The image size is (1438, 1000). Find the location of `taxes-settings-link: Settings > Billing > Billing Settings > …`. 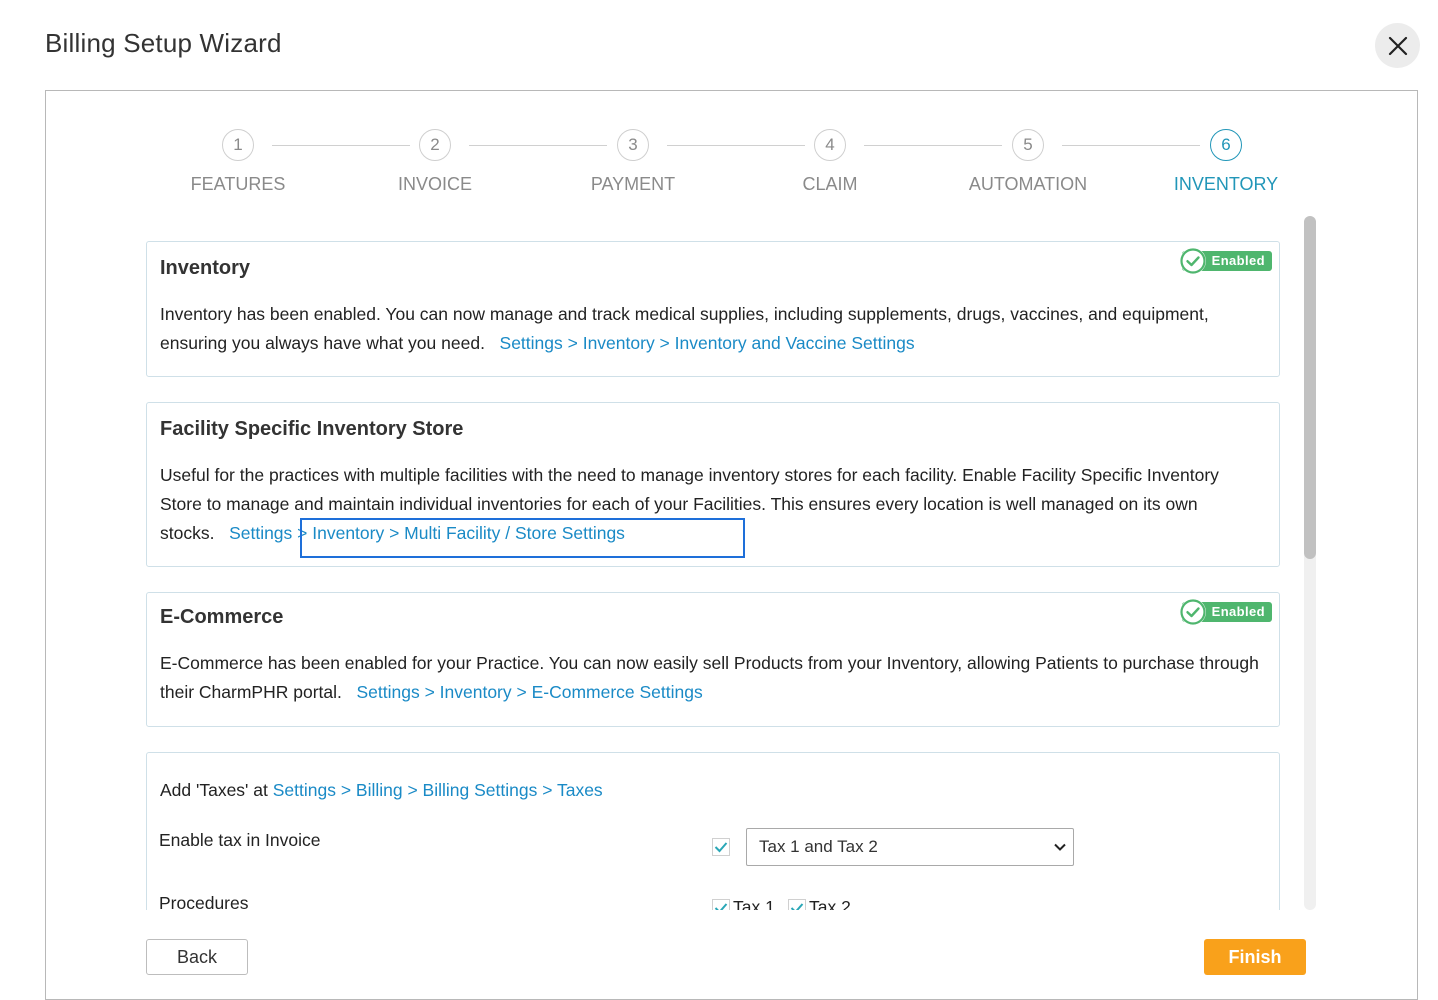

taxes-settings-link: Settings > Billing > Billing Settings > … is located at coordinates (438, 790).